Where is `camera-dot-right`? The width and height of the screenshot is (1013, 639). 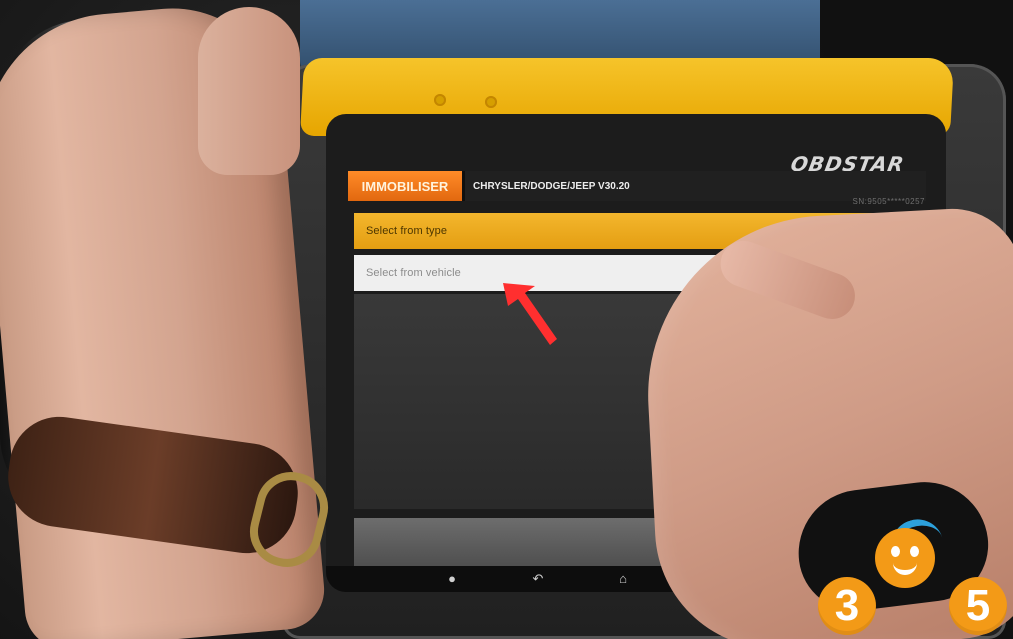
camera-dot-right is located at coordinates (491, 102).